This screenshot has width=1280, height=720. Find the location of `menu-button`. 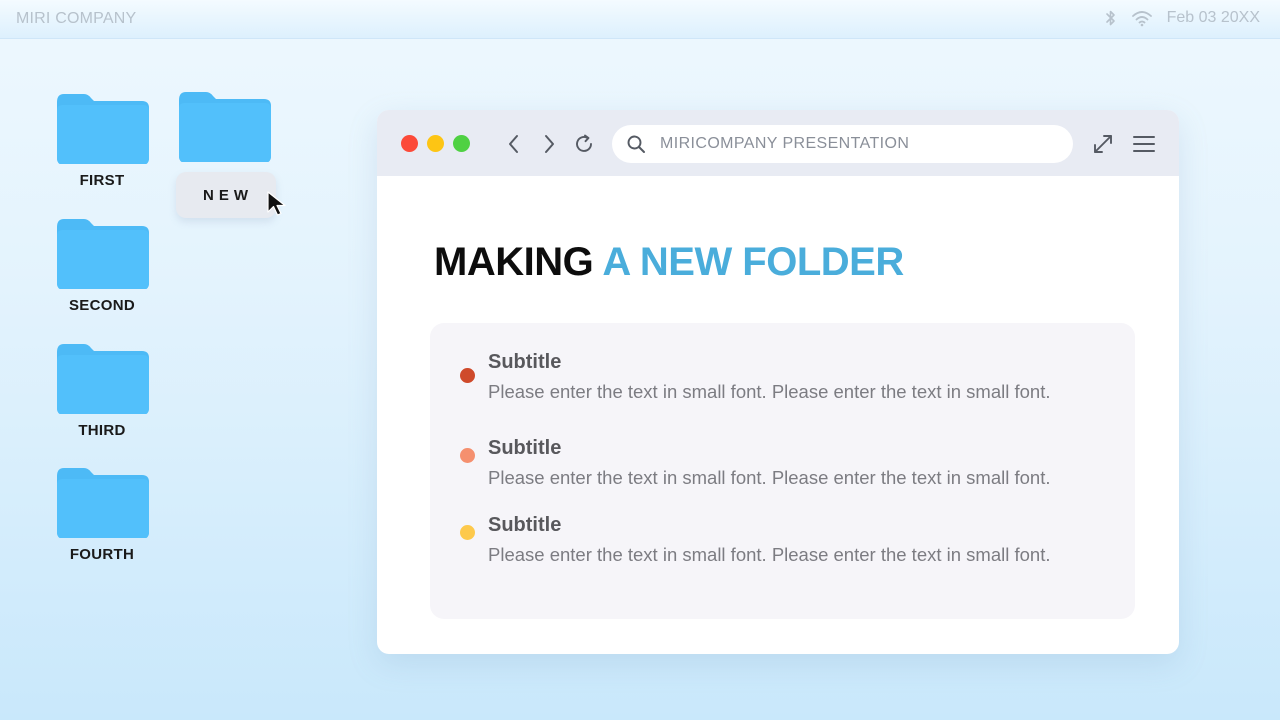

menu-button is located at coordinates (1144, 144).